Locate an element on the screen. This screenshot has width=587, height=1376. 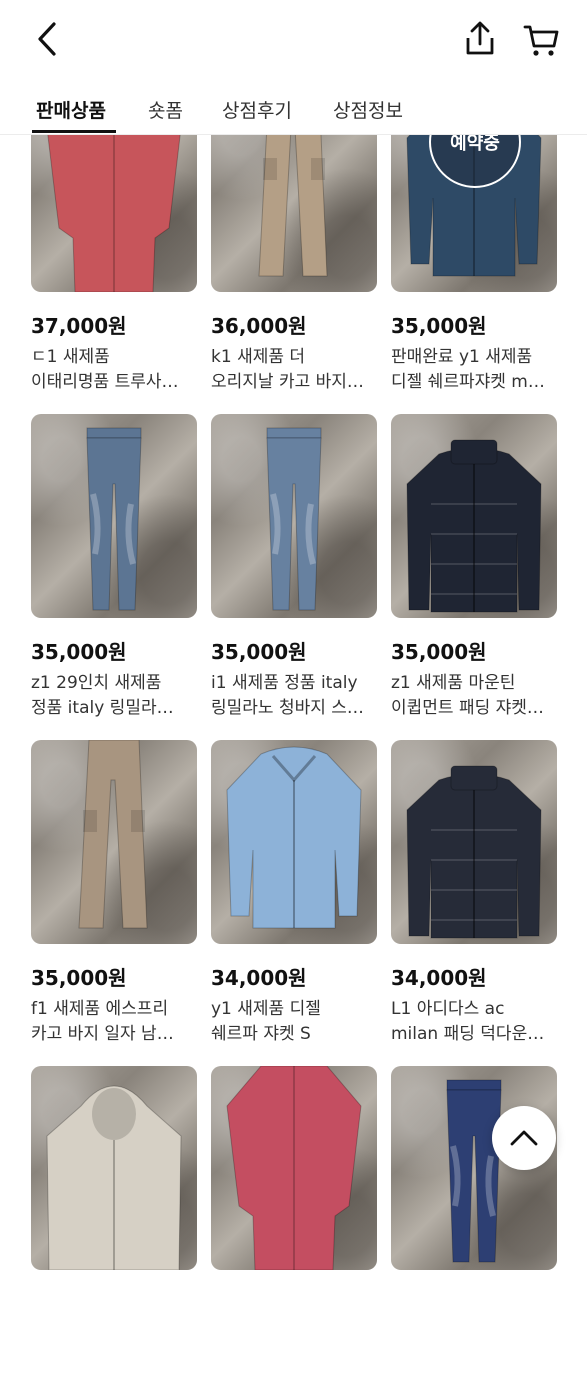
chevron-up-icon is located at coordinates (524, 1138).